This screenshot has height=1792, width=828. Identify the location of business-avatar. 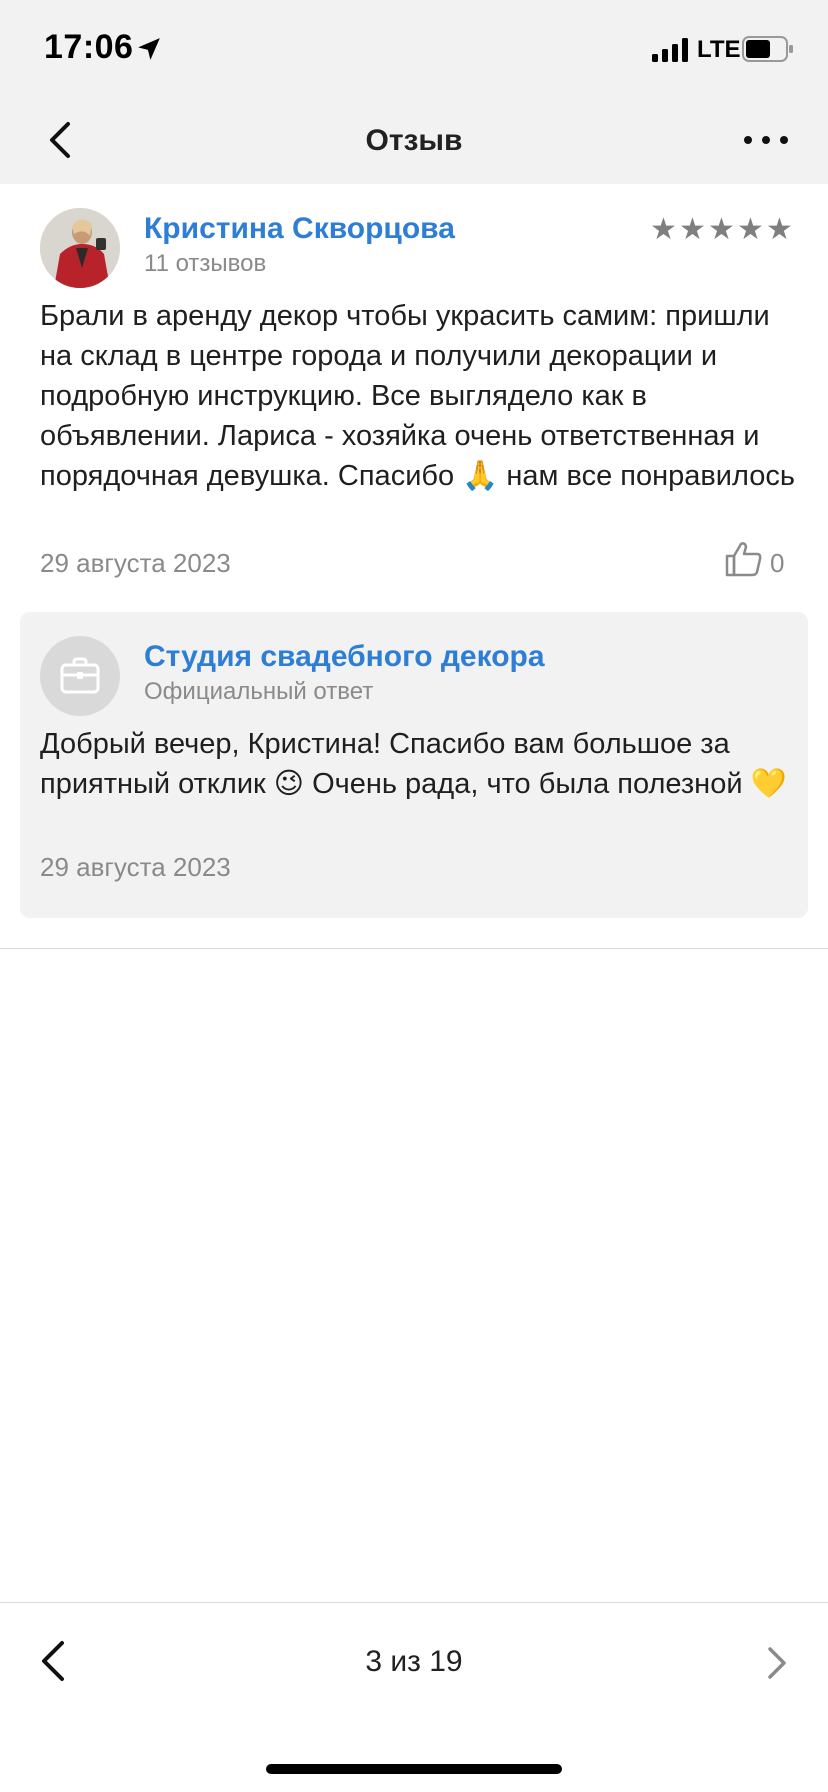
(80, 676).